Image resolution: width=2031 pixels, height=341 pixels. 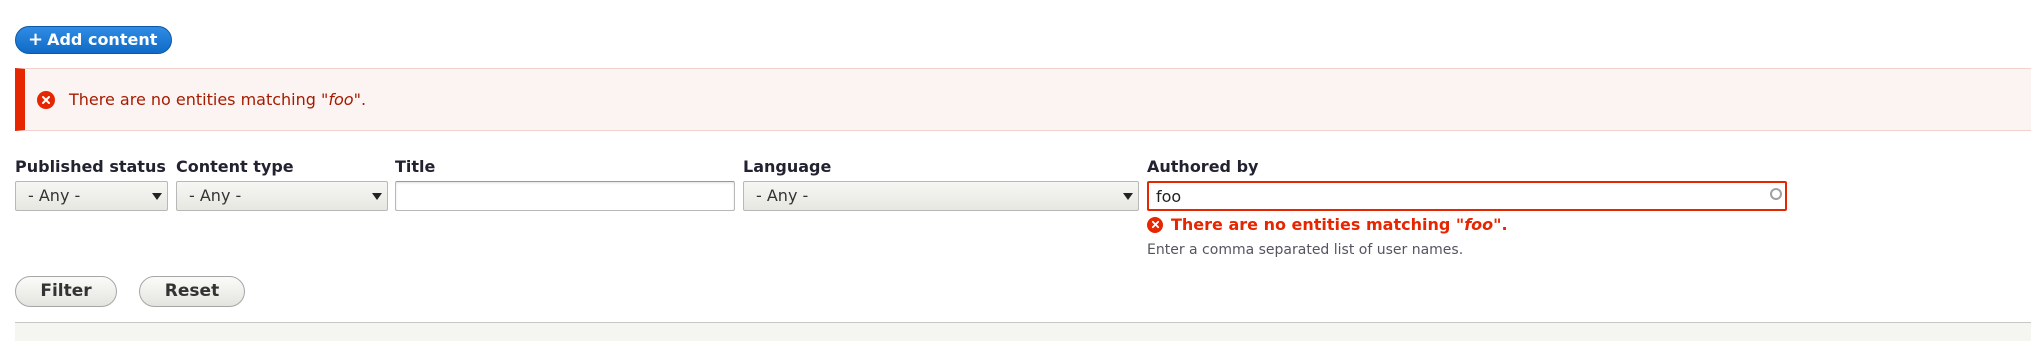 I want to click on authored-by-label: Authored by, so click(x=1203, y=166).